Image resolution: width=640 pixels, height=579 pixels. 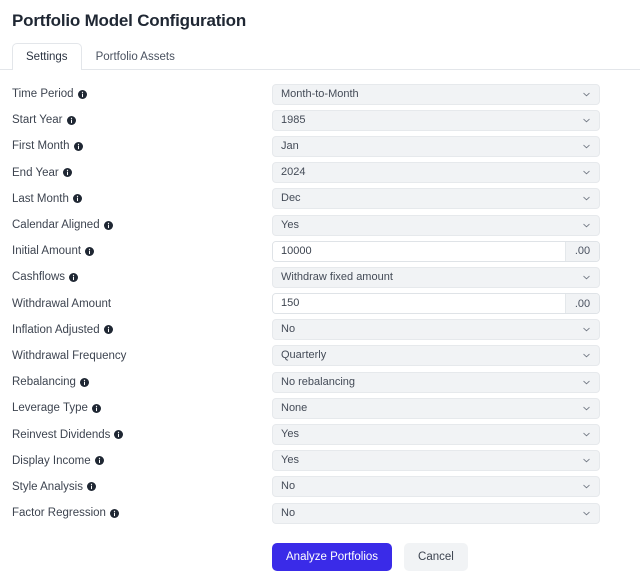 I want to click on select-first-month: Jan, so click(x=436, y=146).